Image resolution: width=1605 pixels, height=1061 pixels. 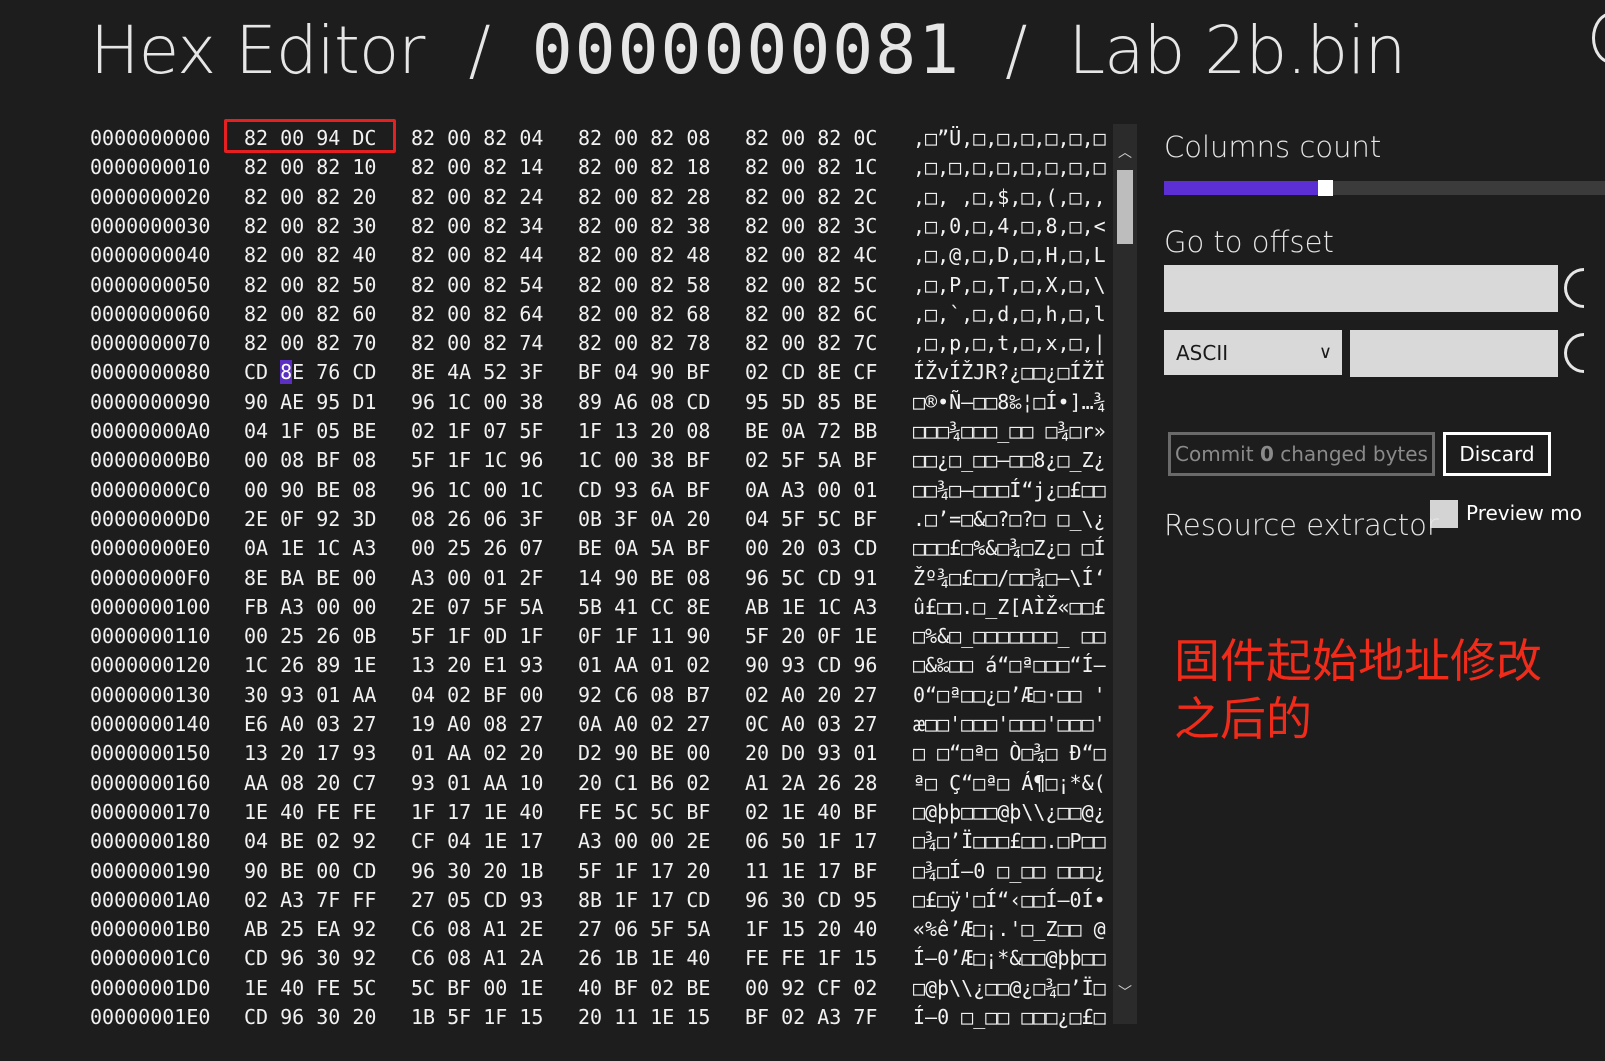 What do you see at coordinates (811, 285) in the screenshot?
I see `byte-group: 82 00 82 5C` at bounding box center [811, 285].